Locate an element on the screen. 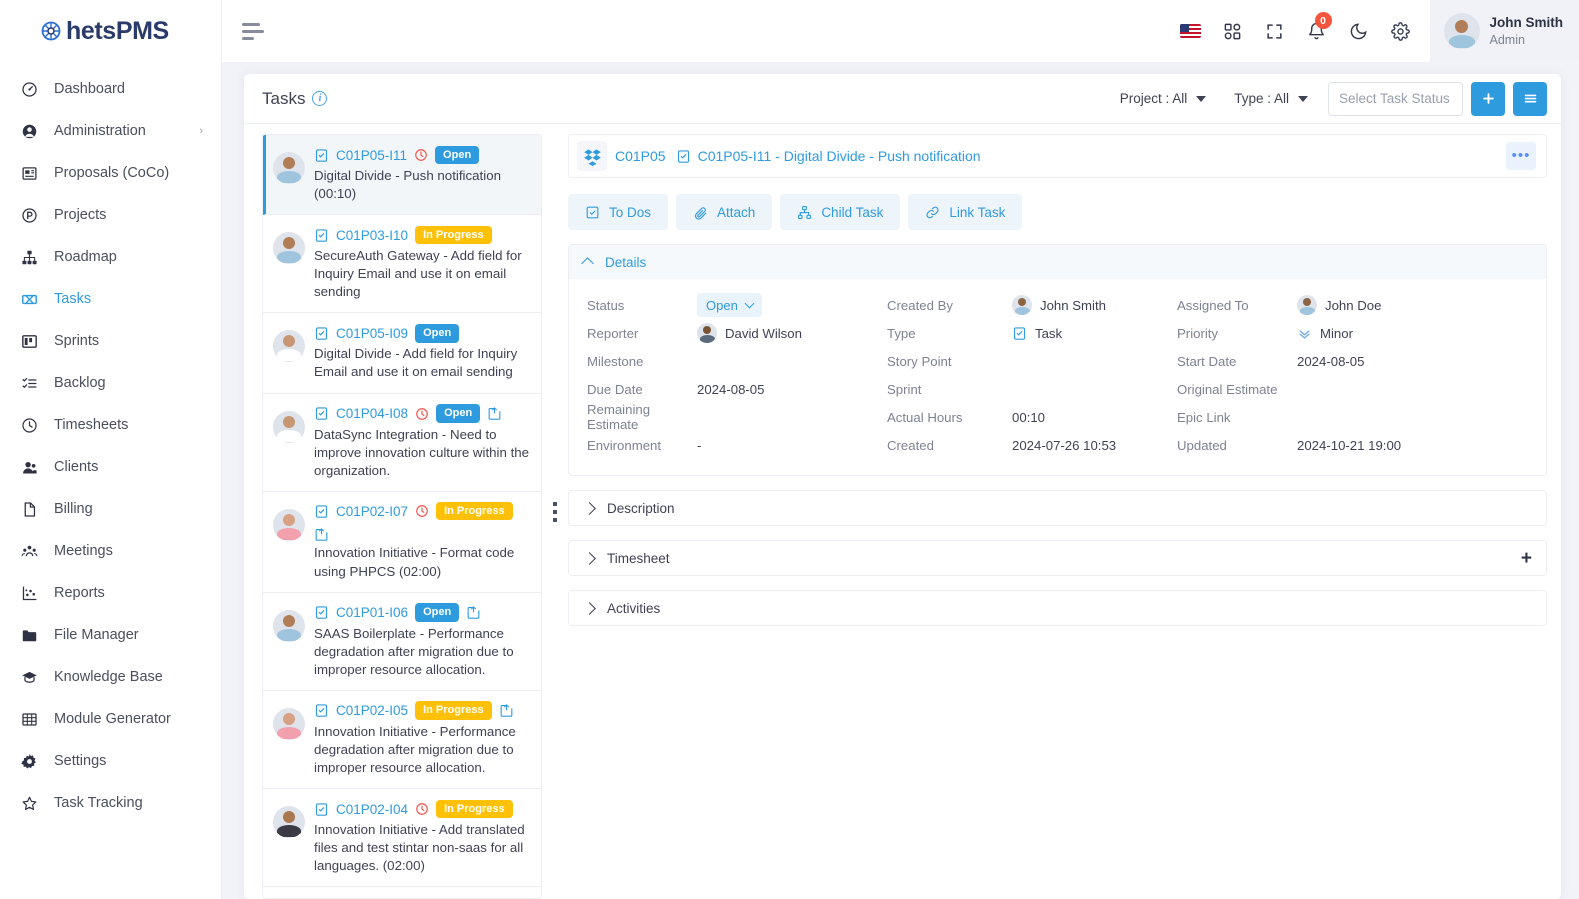  link-icon is located at coordinates (932, 212).